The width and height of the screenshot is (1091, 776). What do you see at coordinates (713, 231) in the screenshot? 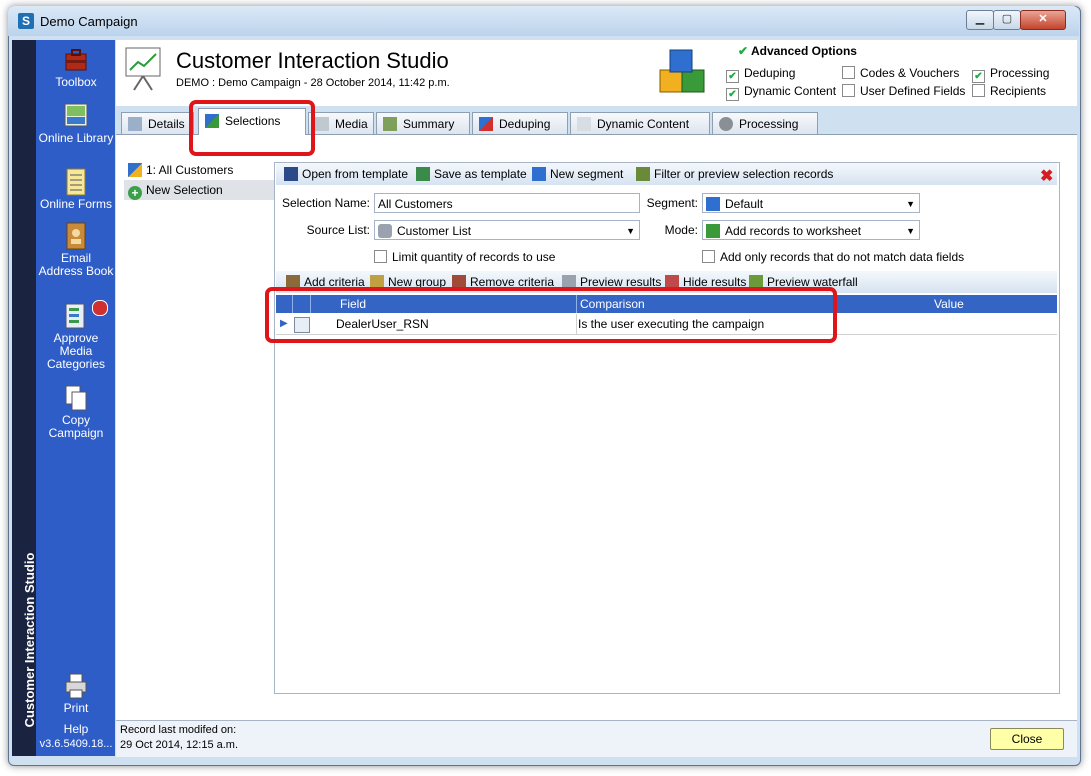
I see `worksheet-icon` at bounding box center [713, 231].